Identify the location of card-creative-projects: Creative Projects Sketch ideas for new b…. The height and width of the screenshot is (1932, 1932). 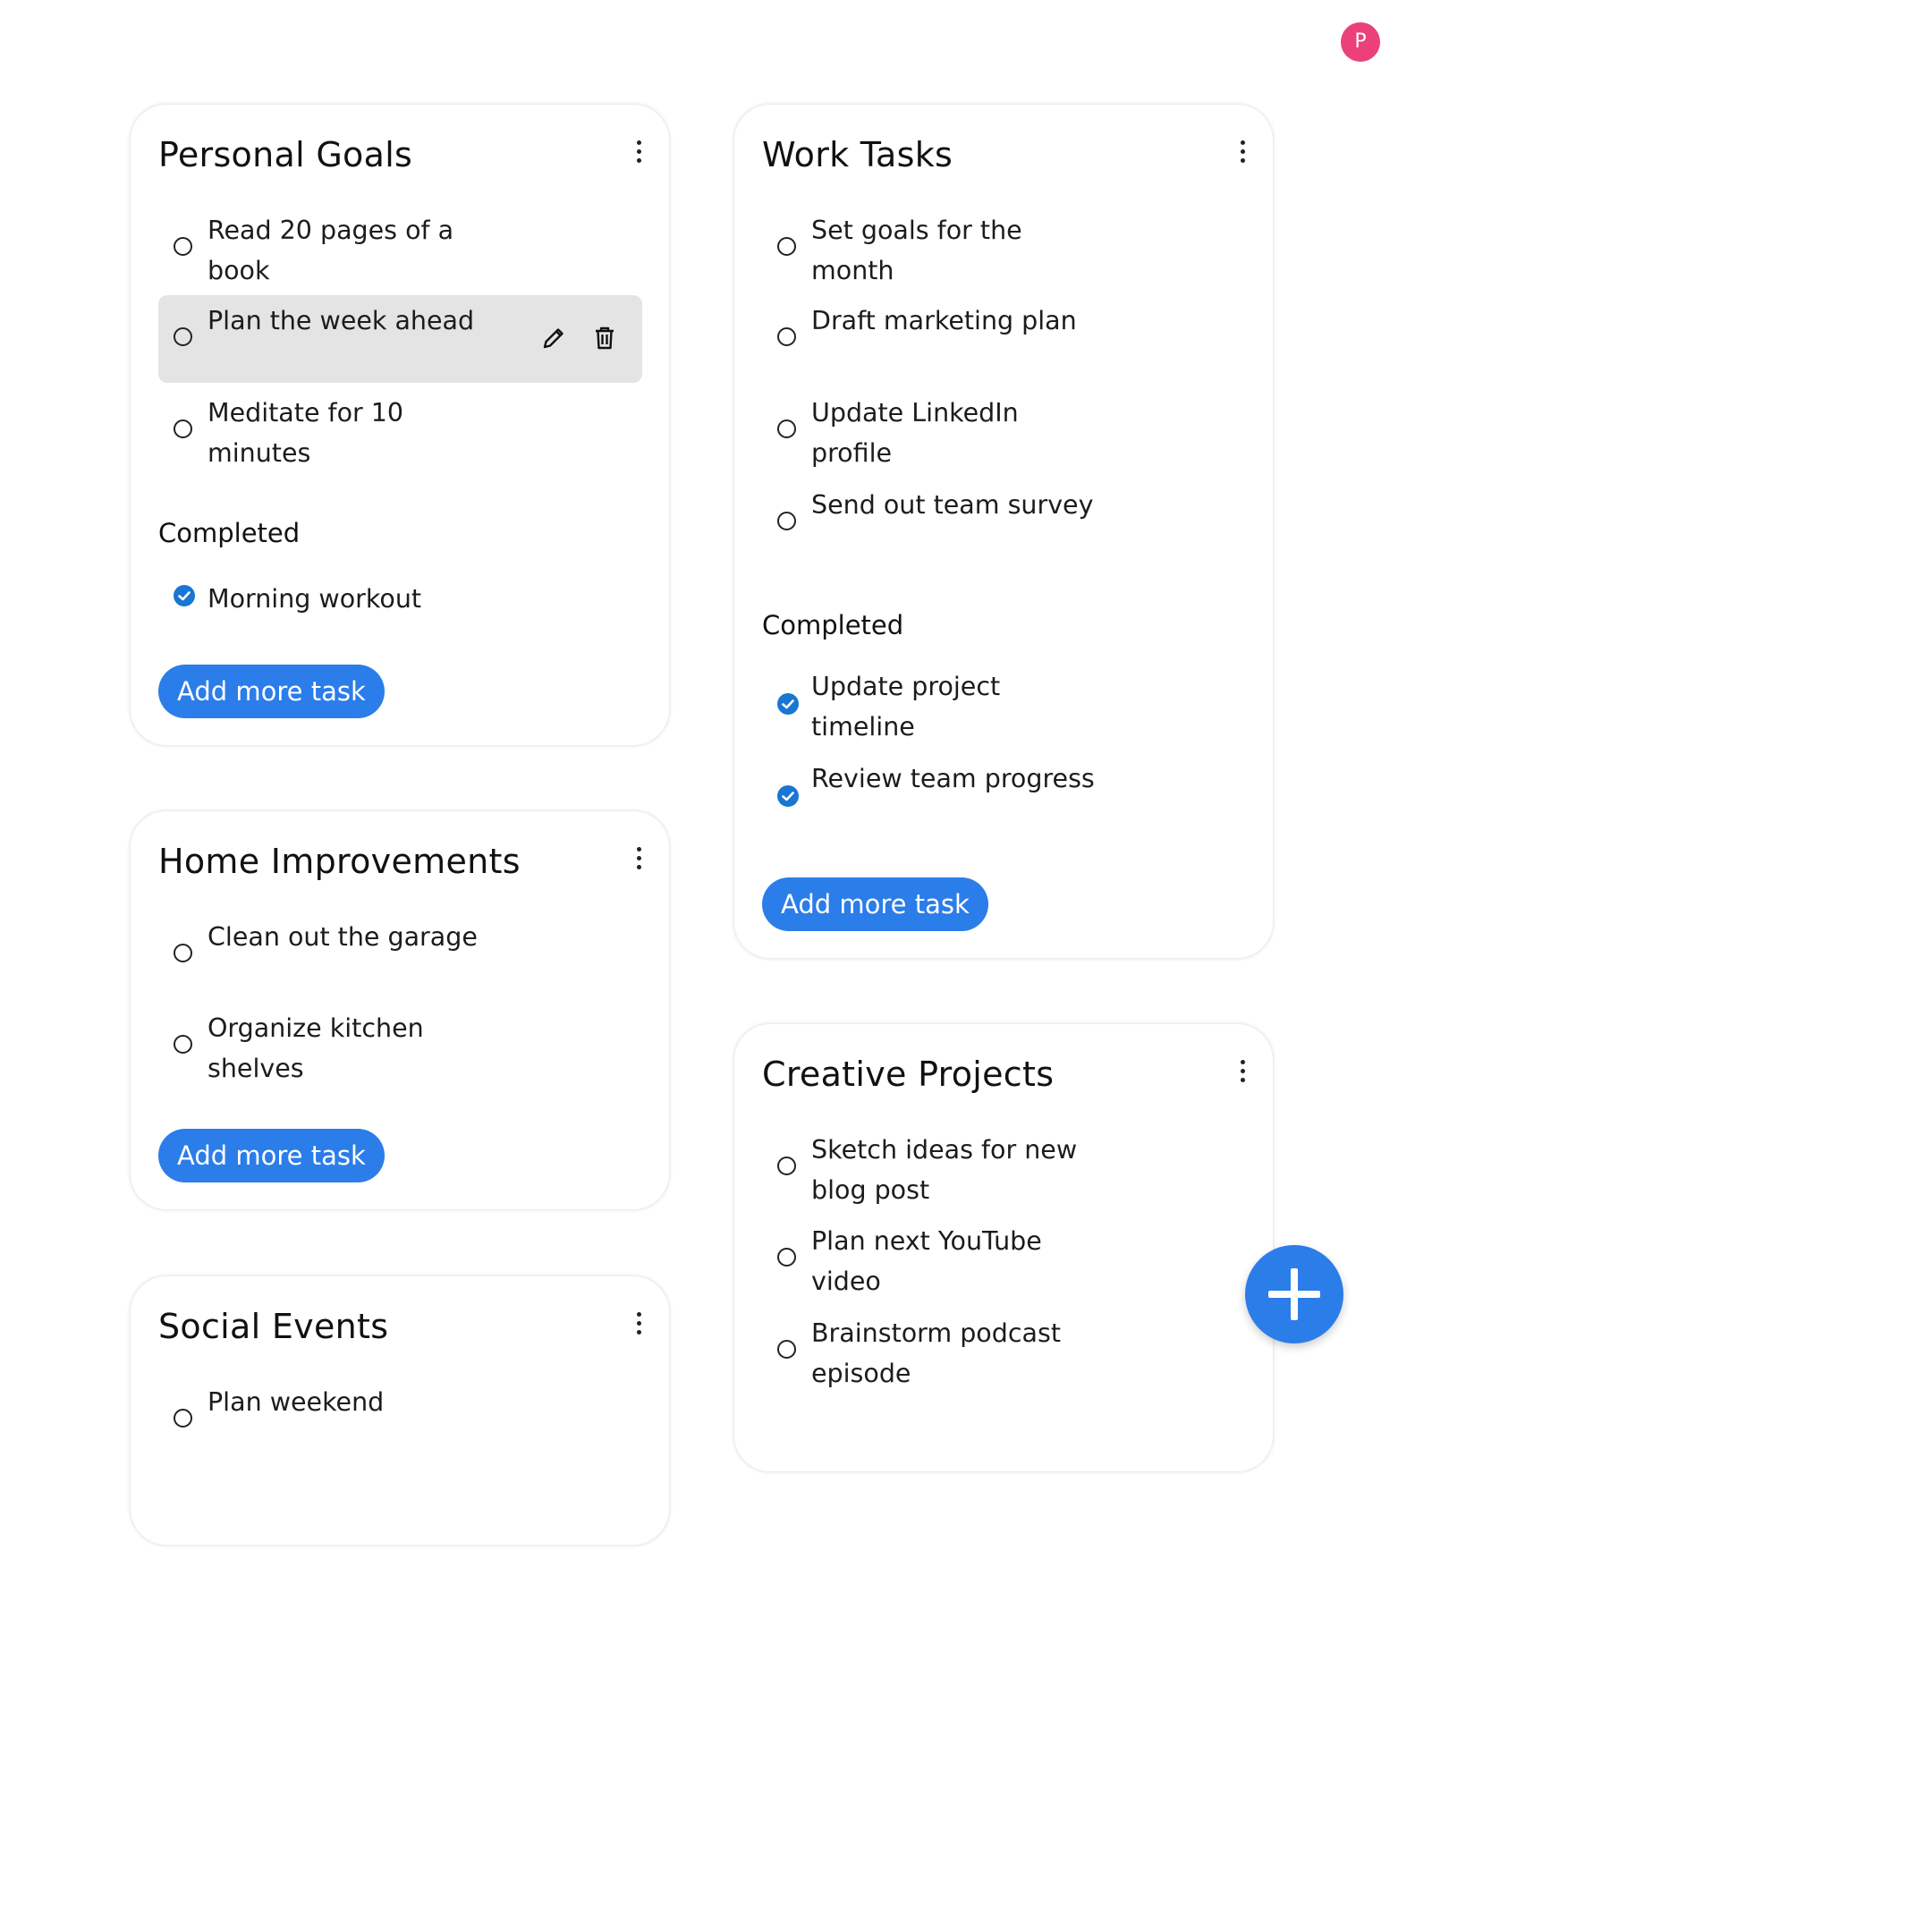
(1003, 1247).